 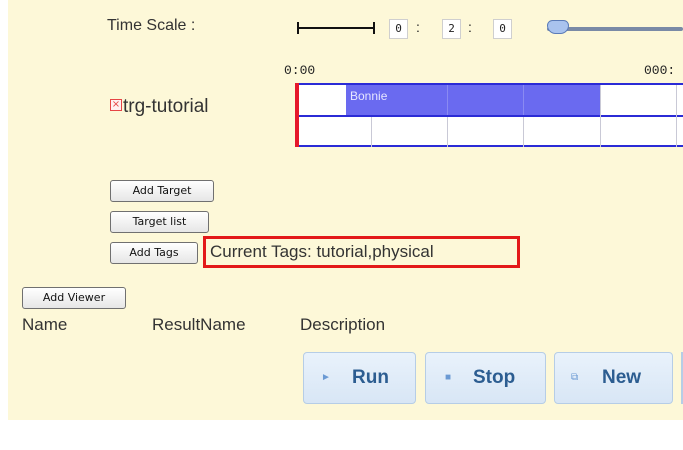 I want to click on timeline-bar-label: Bonnie, so click(x=369, y=96).